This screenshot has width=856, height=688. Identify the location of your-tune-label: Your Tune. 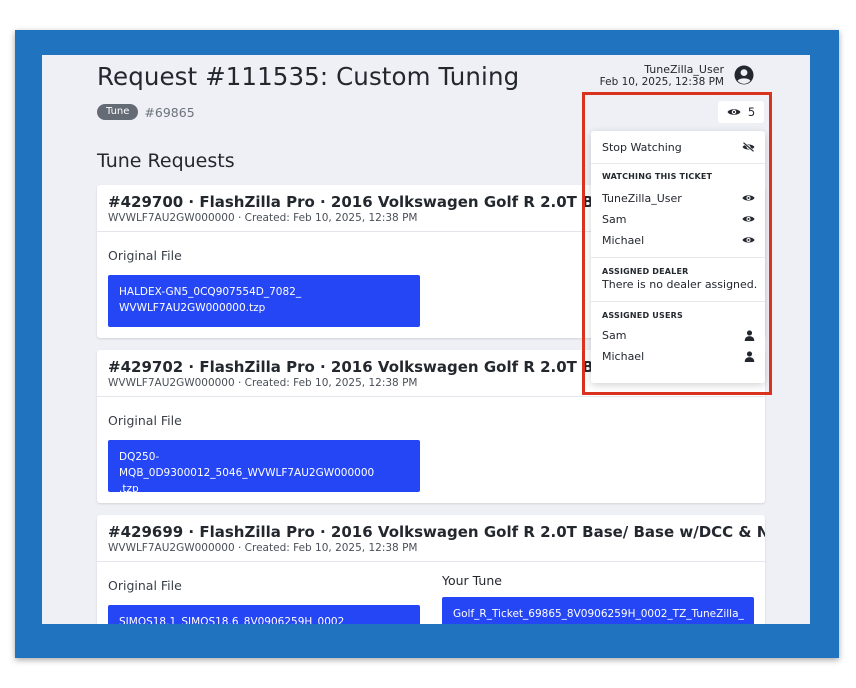
(472, 580).